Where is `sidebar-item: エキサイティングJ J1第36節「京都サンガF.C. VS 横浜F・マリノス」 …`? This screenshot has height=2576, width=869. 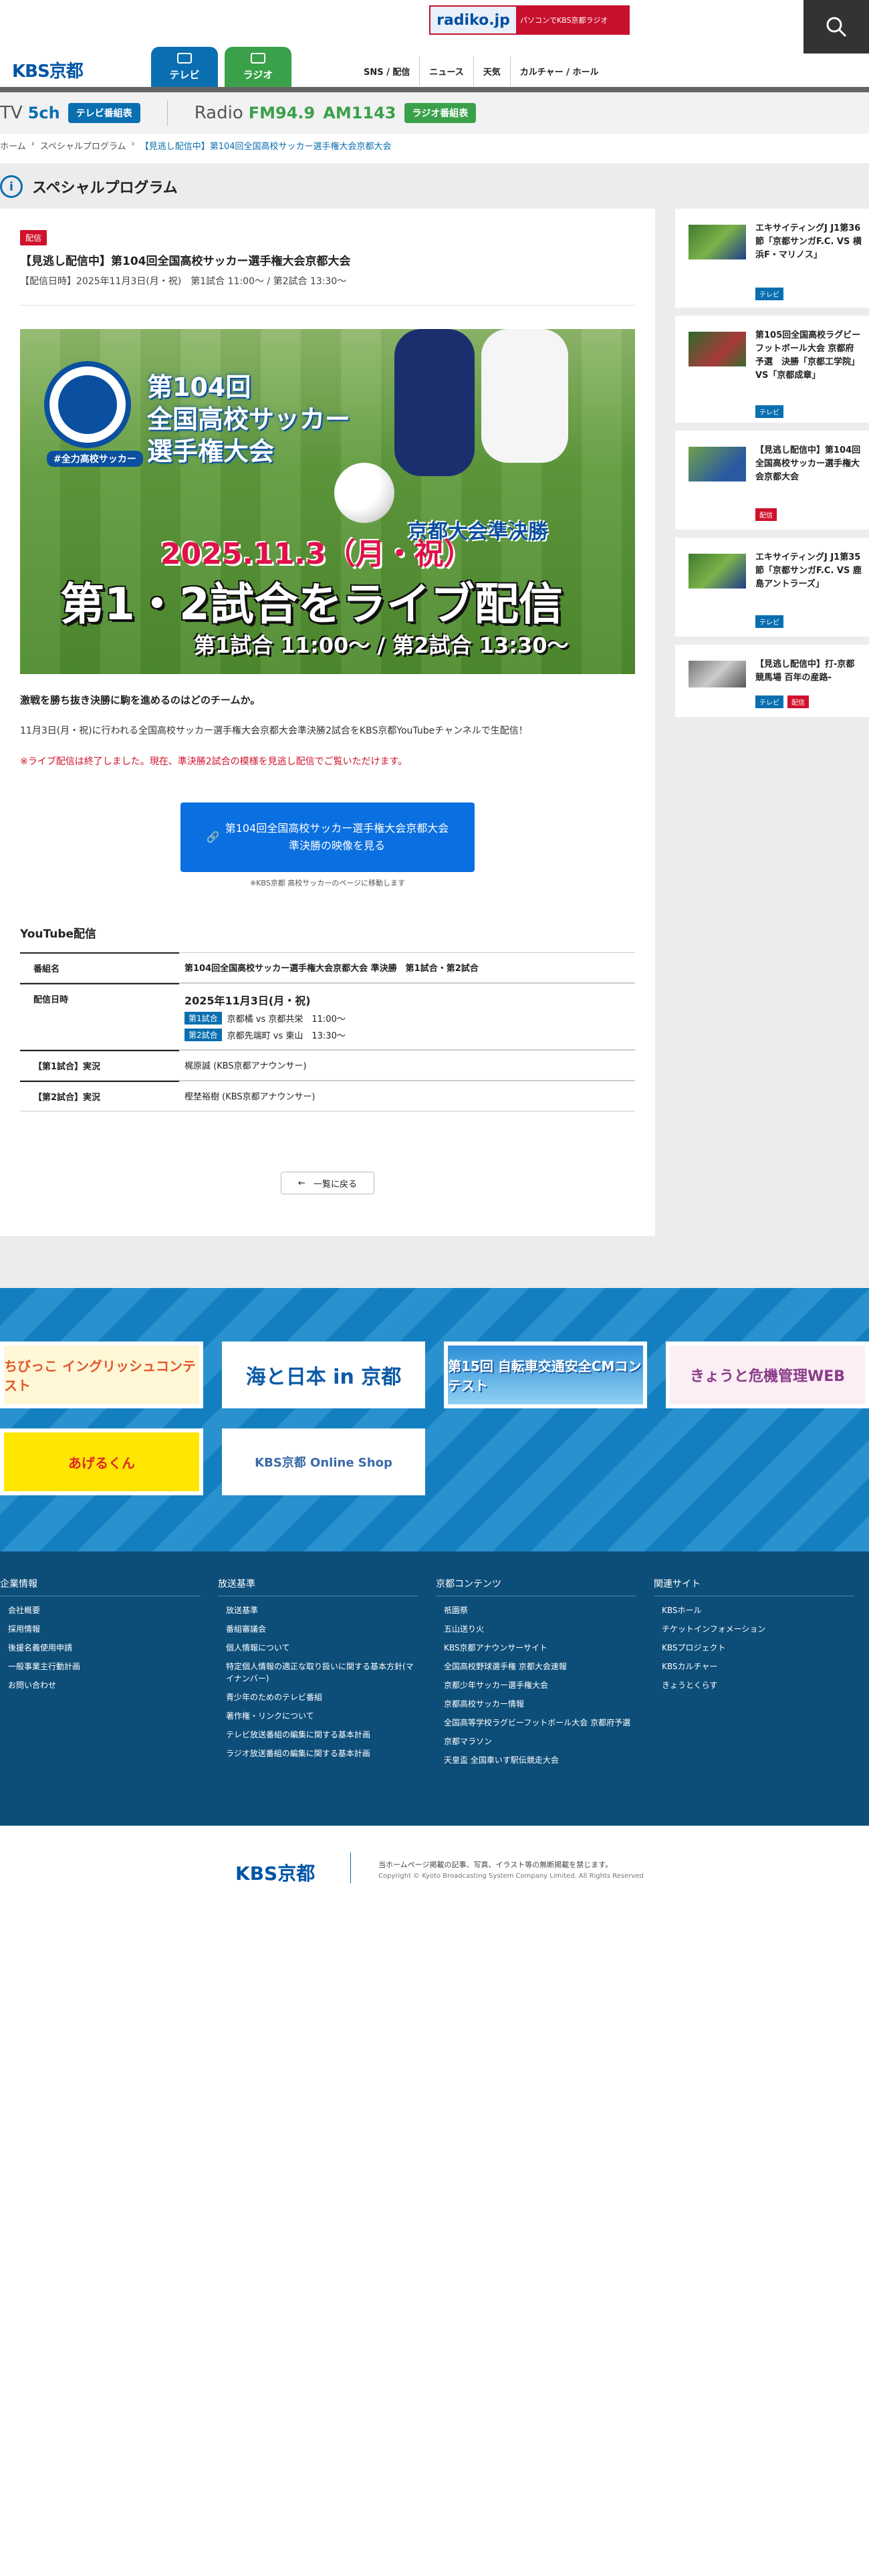
sidebar-item: エキサイティングJ J1第36節「京都サンガF.C. VS 横浜F・マリノス」 … is located at coordinates (772, 262).